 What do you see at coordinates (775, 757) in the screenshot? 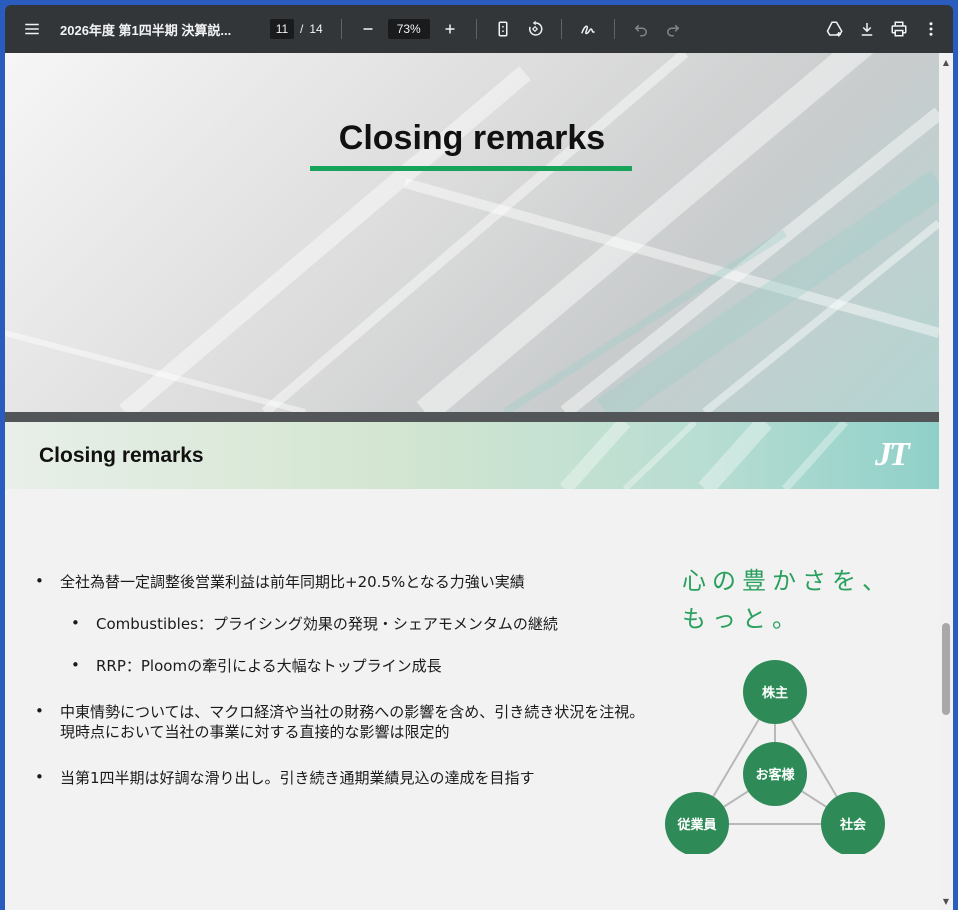
I see `stakeholder-diagram: 株主 お客様 従業員 社会` at bounding box center [775, 757].